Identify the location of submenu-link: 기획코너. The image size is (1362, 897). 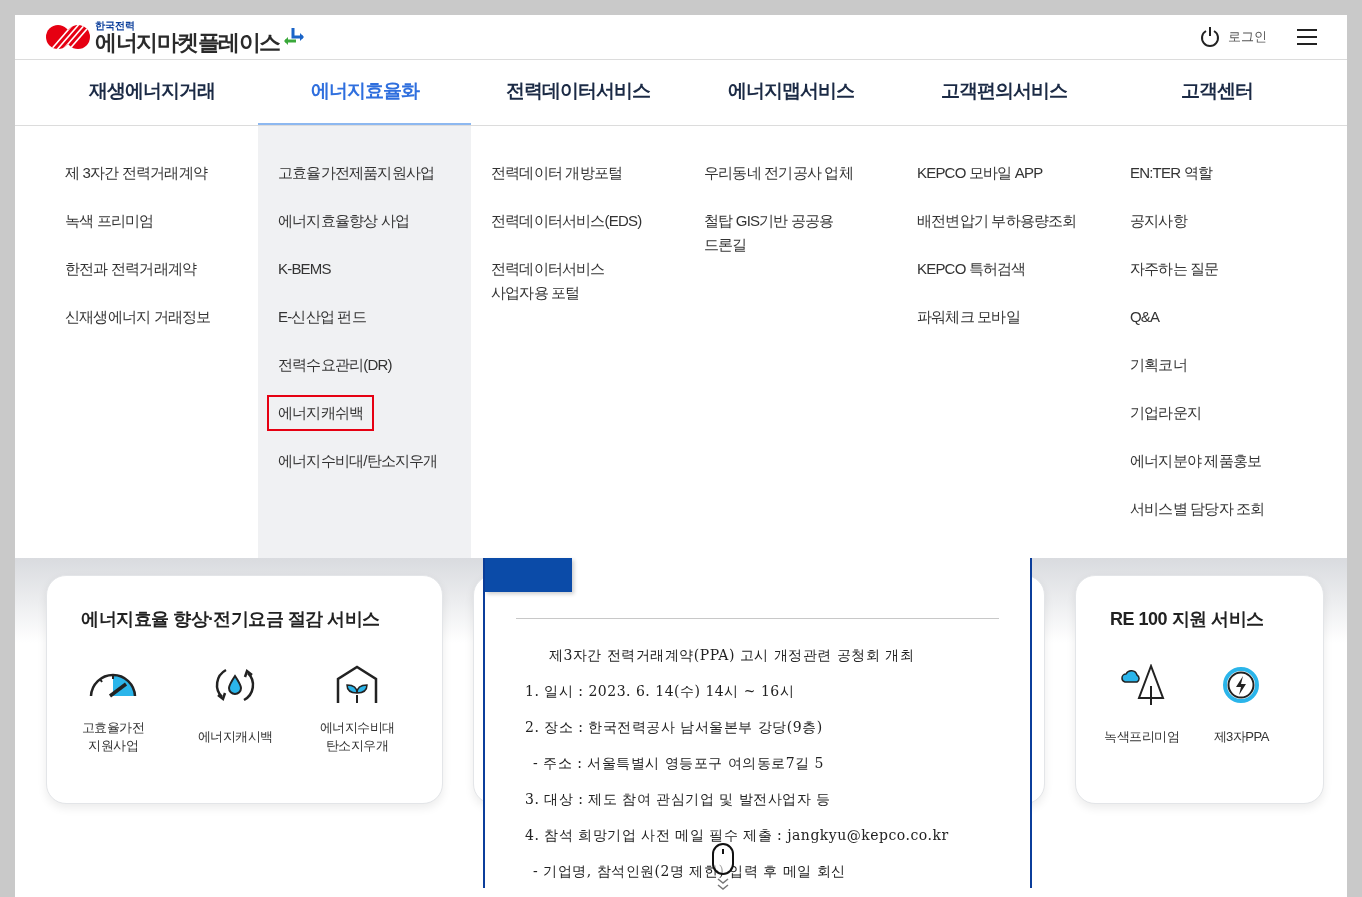
(1158, 365).